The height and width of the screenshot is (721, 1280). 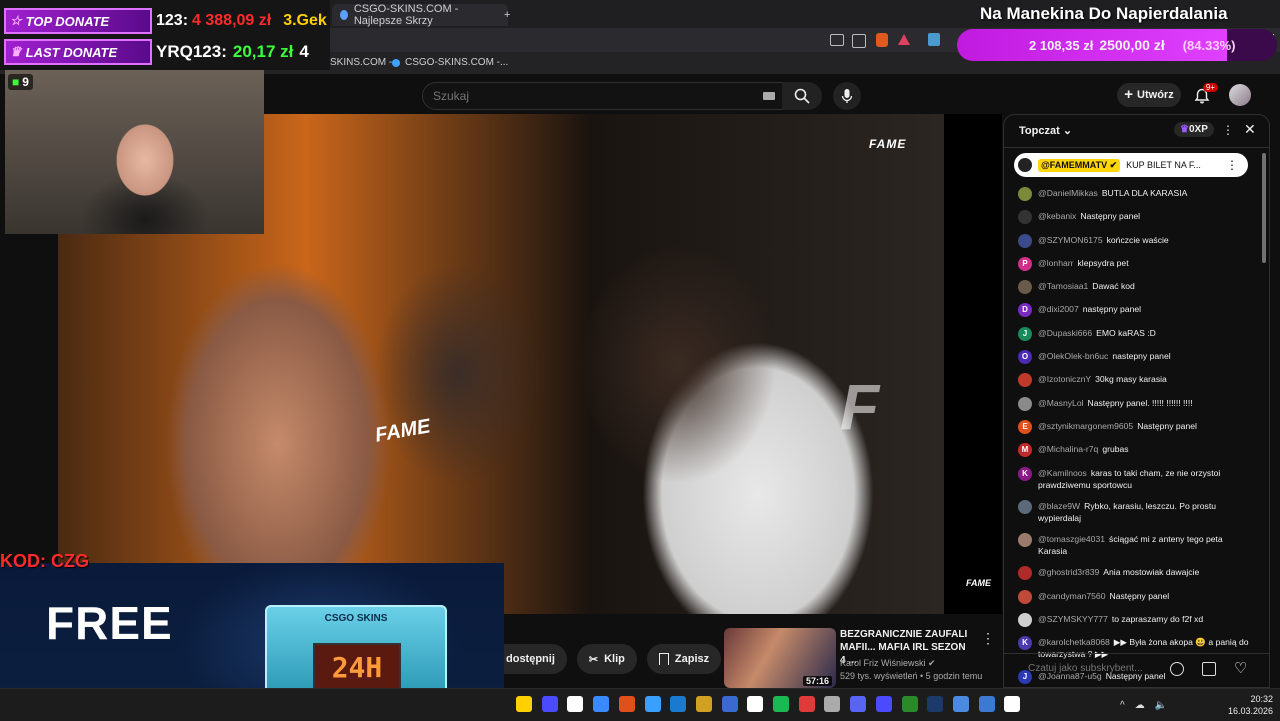 What do you see at coordinates (781, 704) in the screenshot?
I see `spotify-icon` at bounding box center [781, 704].